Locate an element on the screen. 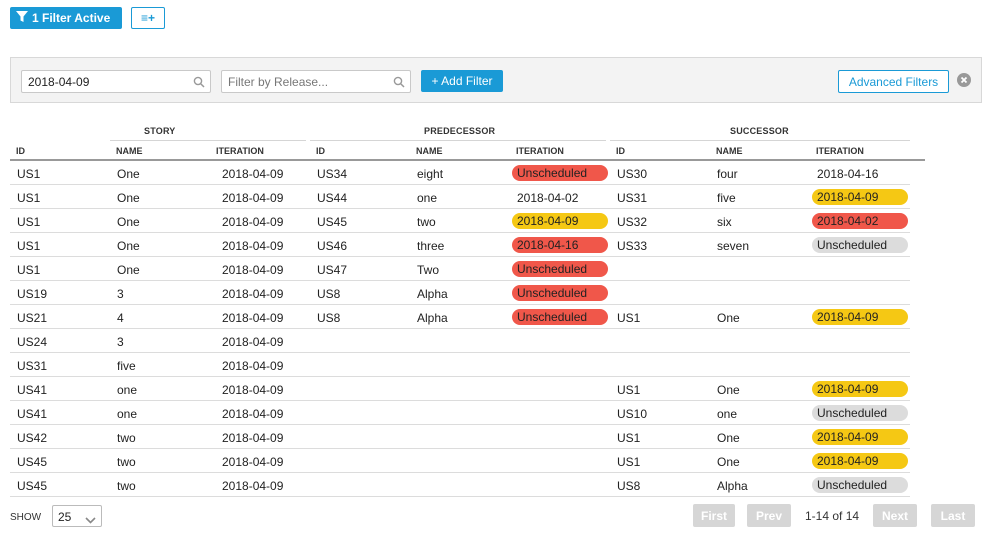 The width and height of the screenshot is (987, 549). add-filter-button: + Add Filter is located at coordinates (462, 81).